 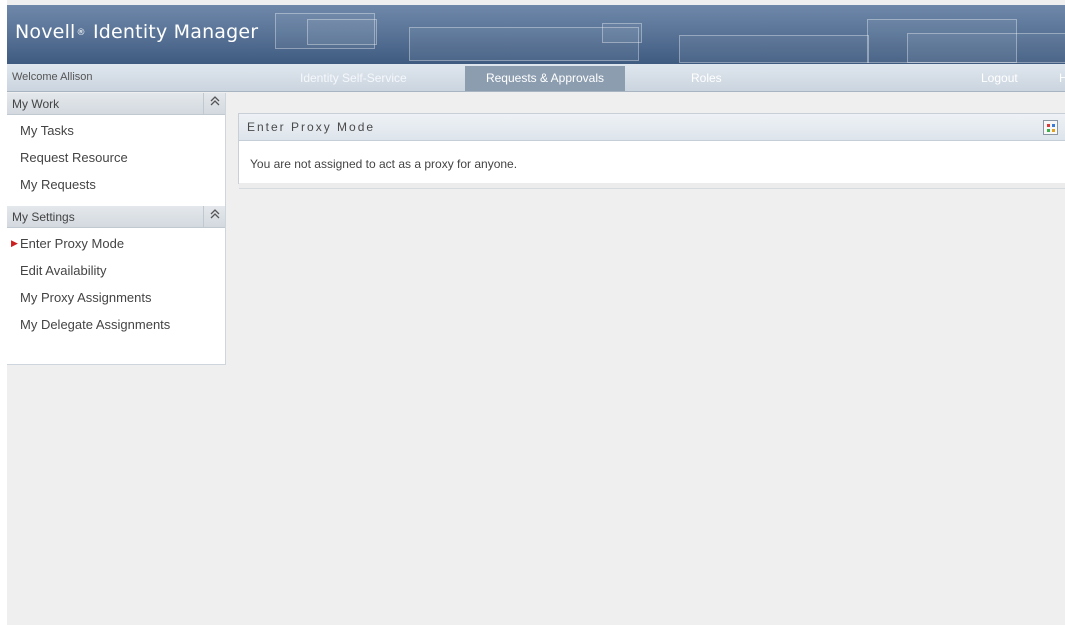 What do you see at coordinates (116, 104) in the screenshot?
I see `section-header-my-work: My Work` at bounding box center [116, 104].